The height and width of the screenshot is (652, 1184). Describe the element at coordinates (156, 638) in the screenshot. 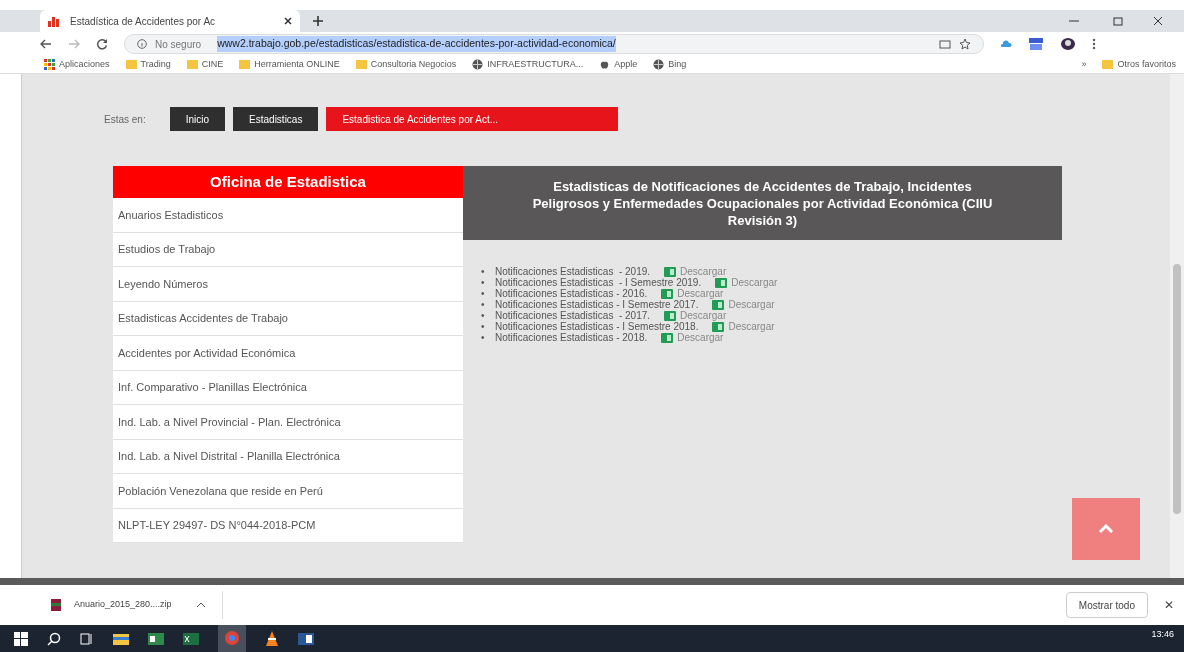

I see `project-app-icon` at that location.